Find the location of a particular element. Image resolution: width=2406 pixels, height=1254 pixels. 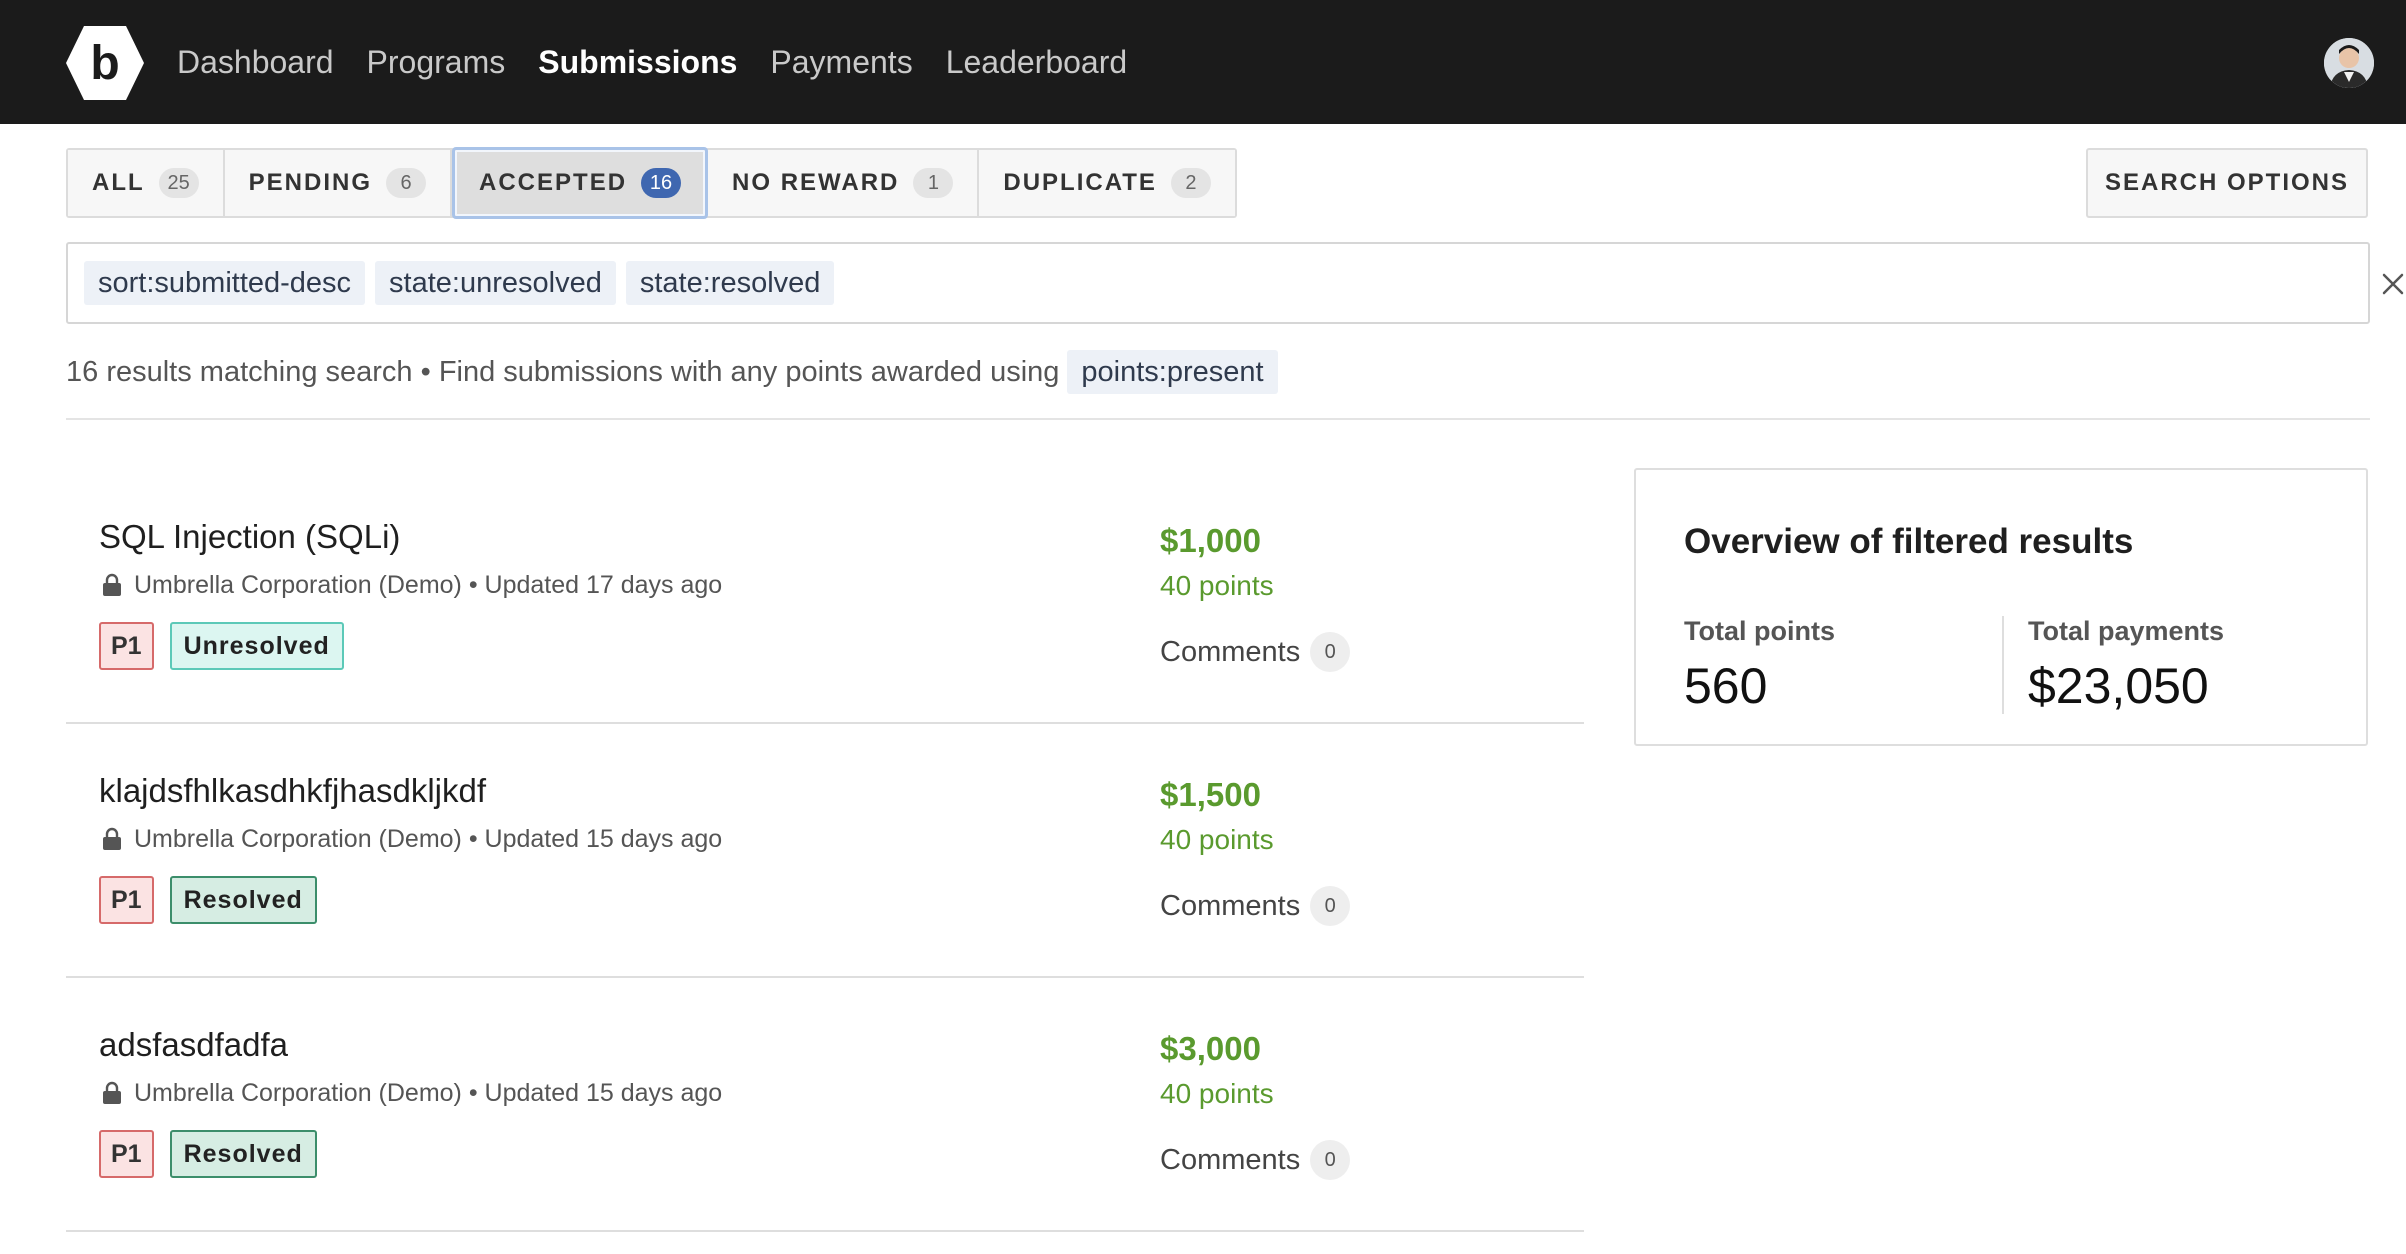

reward-amount: $1,000 is located at coordinates (1210, 540).